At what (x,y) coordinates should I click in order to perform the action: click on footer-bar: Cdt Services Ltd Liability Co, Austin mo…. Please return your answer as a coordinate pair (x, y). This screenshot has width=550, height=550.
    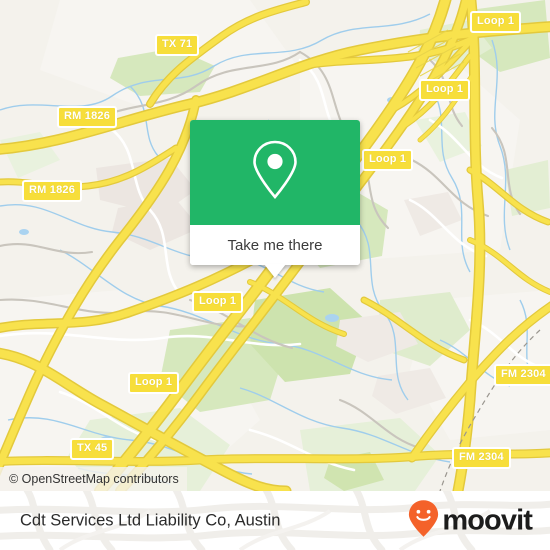
    Looking at the image, I should click on (275, 520).